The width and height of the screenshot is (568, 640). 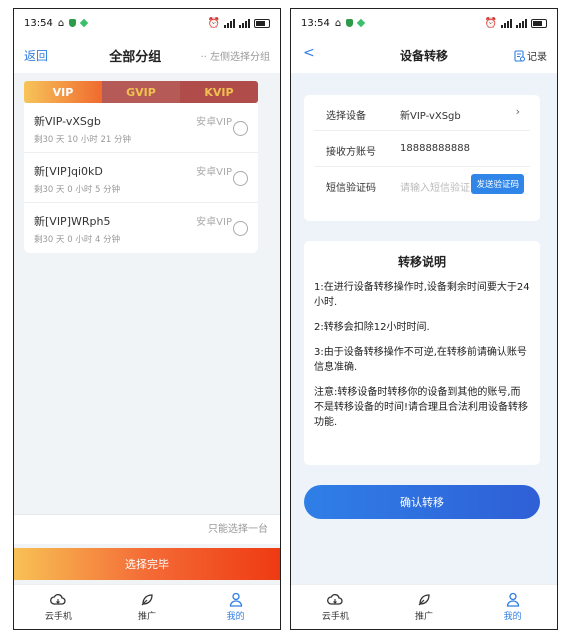 What do you see at coordinates (372, 327) in the screenshot?
I see `info-paragraph: 2:转移会扣除12小时时间.` at bounding box center [372, 327].